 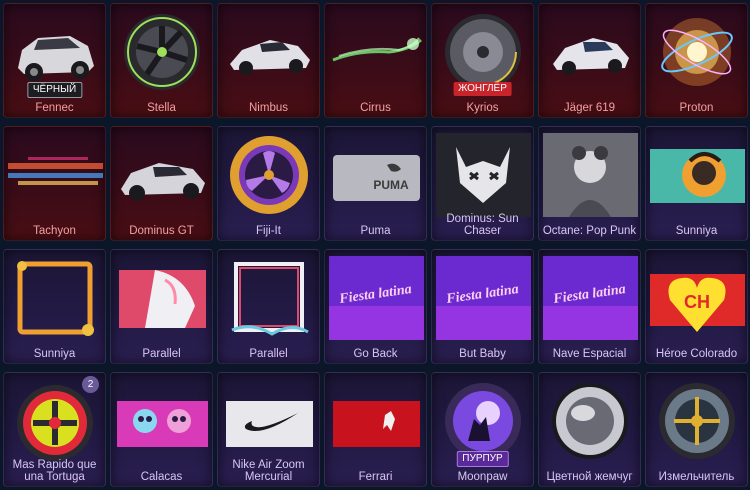 What do you see at coordinates (482, 354) in the screenshot?
I see `item-name: But Baby` at bounding box center [482, 354].